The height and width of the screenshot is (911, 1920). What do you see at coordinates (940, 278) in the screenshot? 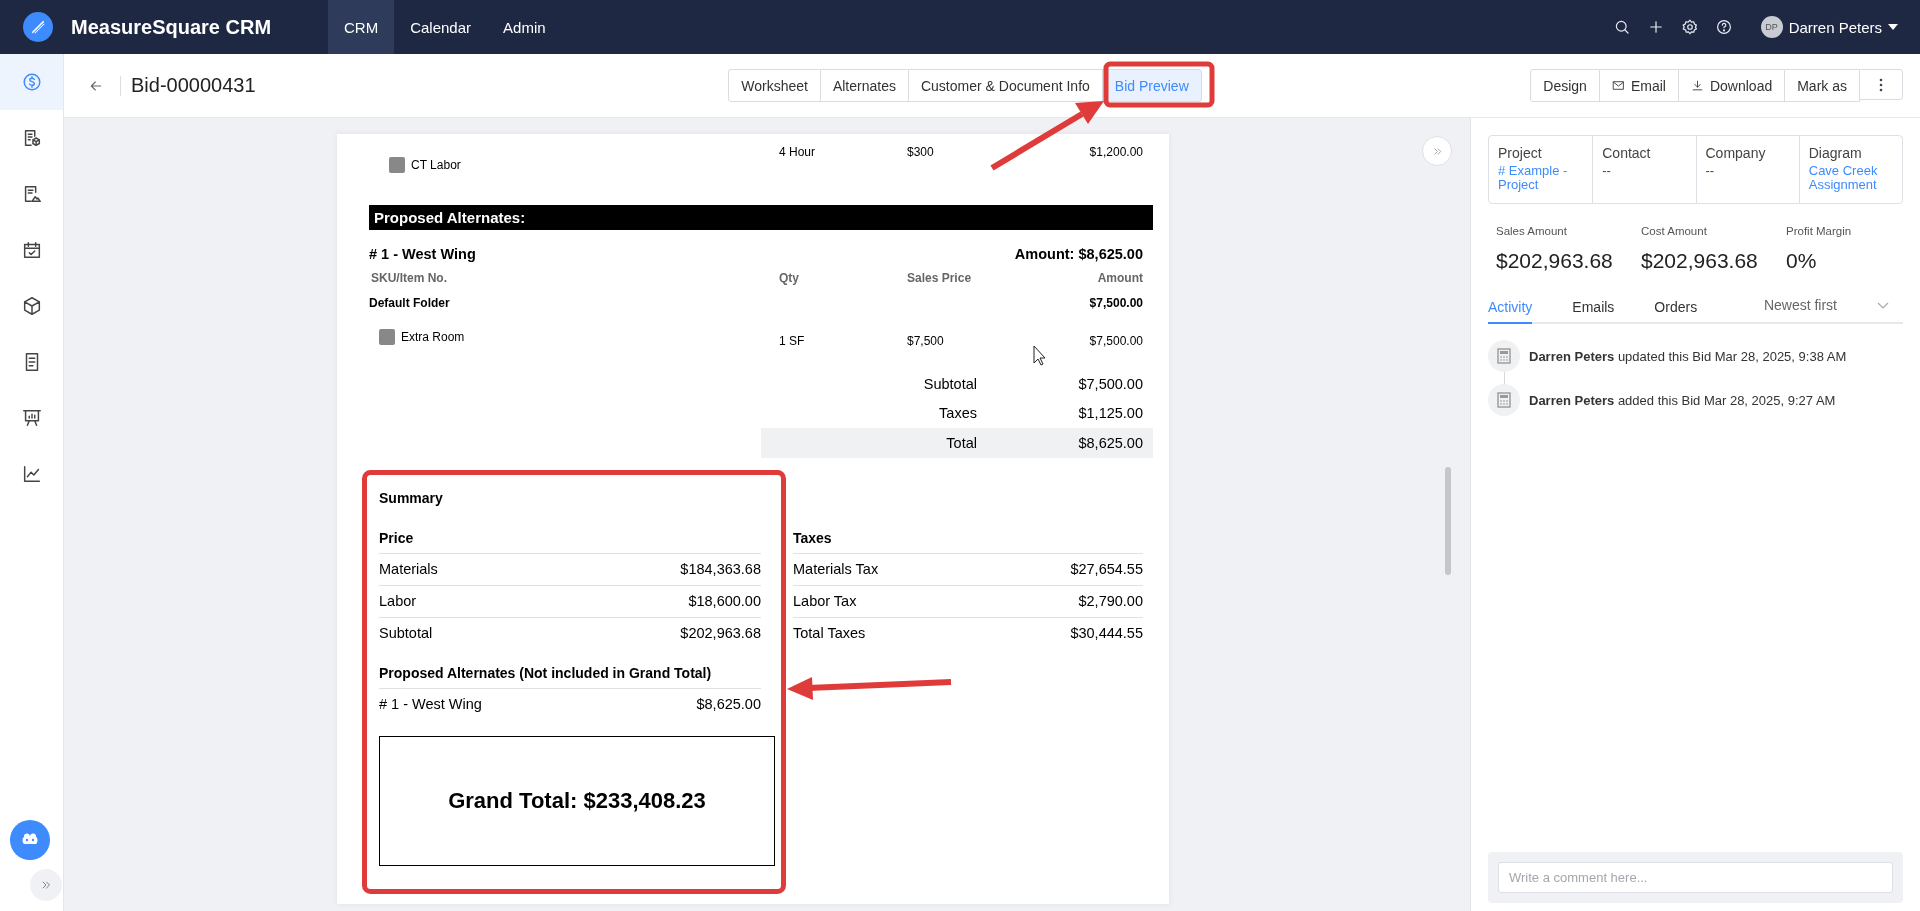
I see `column-header: Sales Price` at bounding box center [940, 278].